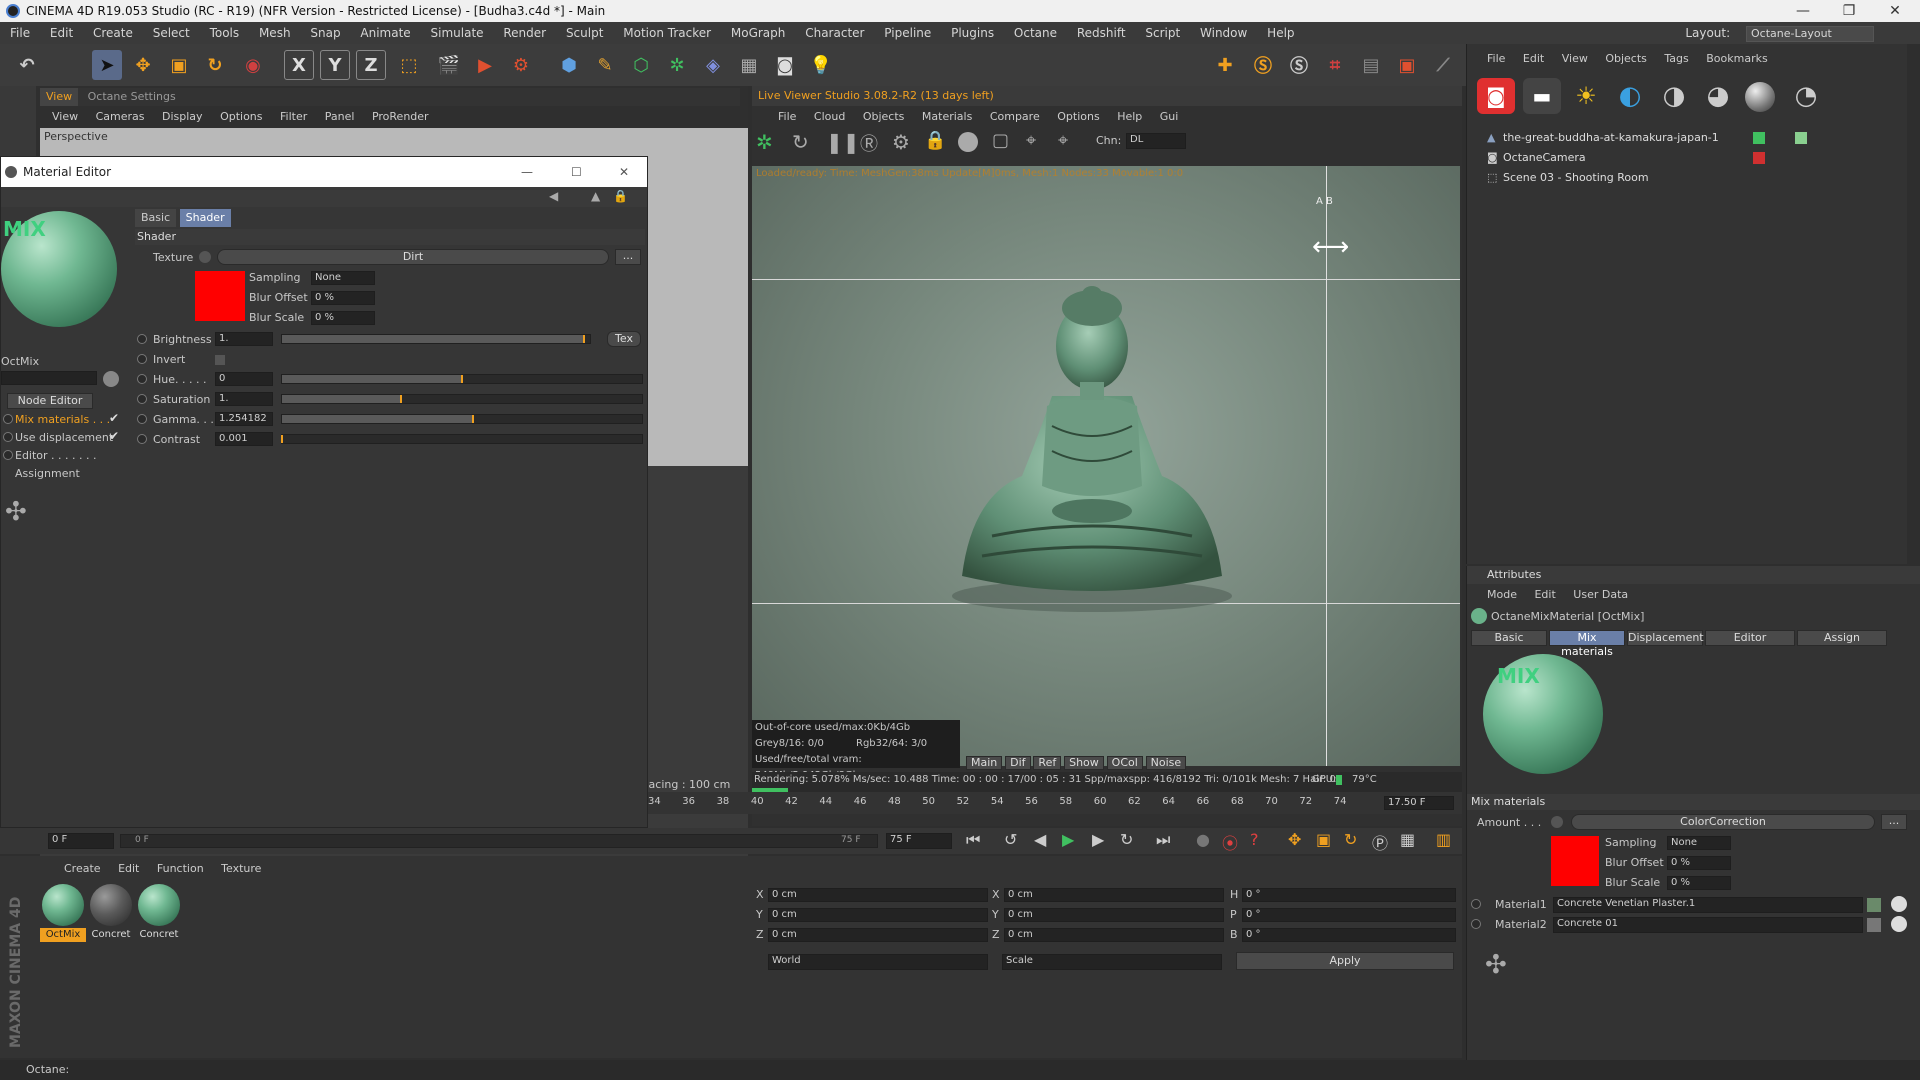 This screenshot has height=1080, width=1920. I want to click on camera-icon: ◙, so click(785, 65).